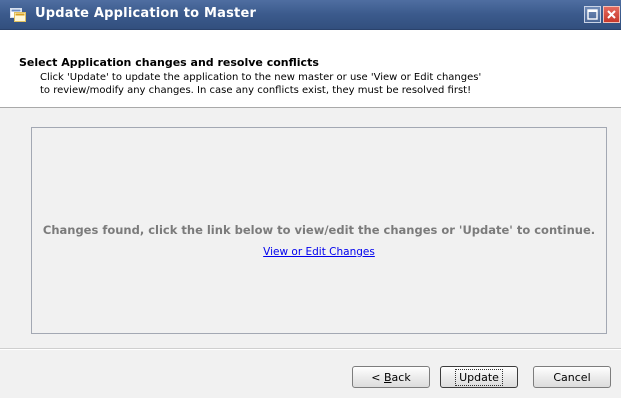  What do you see at coordinates (146, 13) in the screenshot?
I see `window-title: Update Application to Master` at bounding box center [146, 13].